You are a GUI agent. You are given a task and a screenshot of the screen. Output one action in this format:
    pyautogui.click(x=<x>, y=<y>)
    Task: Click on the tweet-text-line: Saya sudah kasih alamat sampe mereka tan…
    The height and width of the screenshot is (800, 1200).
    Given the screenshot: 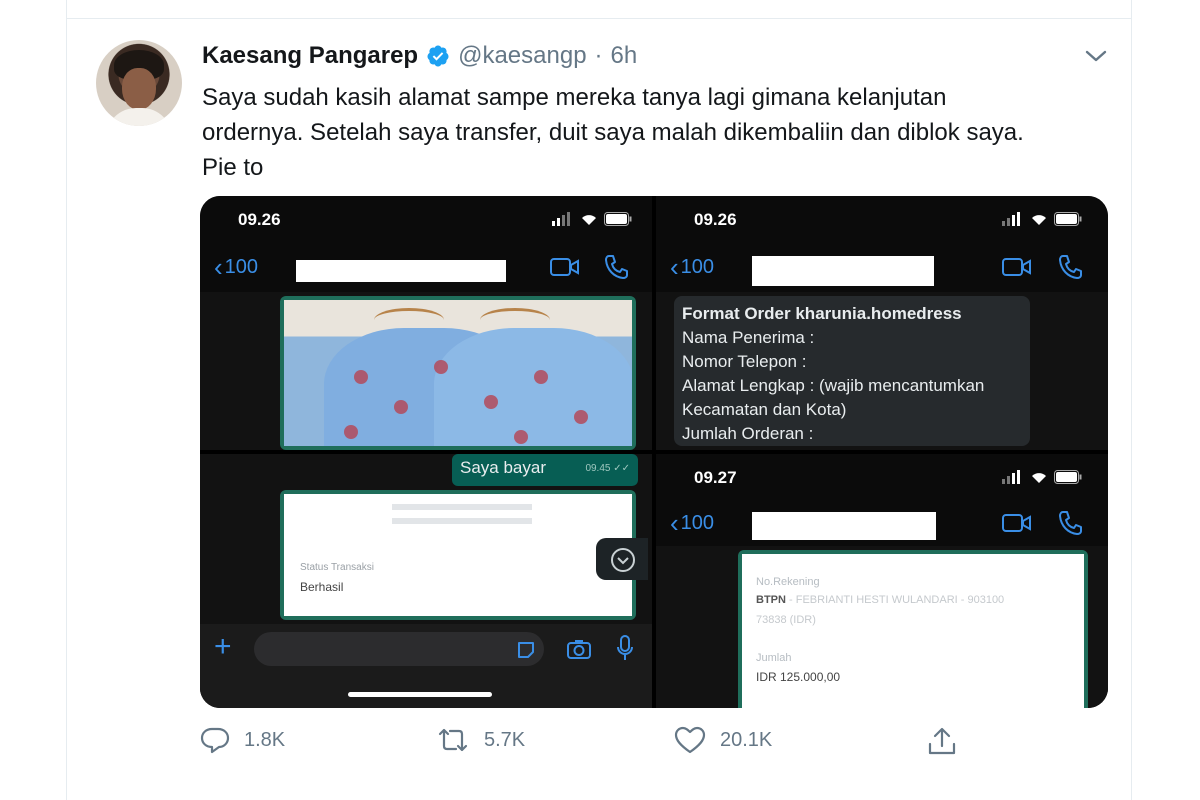 What is the action you would take?
    pyautogui.click(x=574, y=97)
    